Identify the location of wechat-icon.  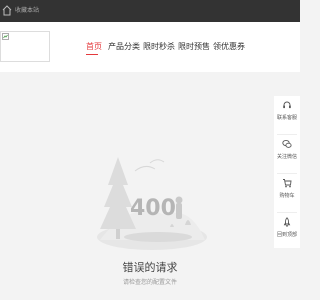
(287, 143).